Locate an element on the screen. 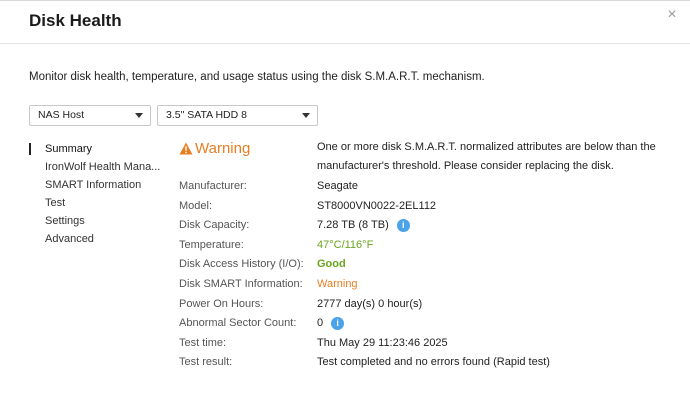 Image resolution: width=690 pixels, height=409 pixels. nav-item-advanced: Advanced is located at coordinates (102, 239).